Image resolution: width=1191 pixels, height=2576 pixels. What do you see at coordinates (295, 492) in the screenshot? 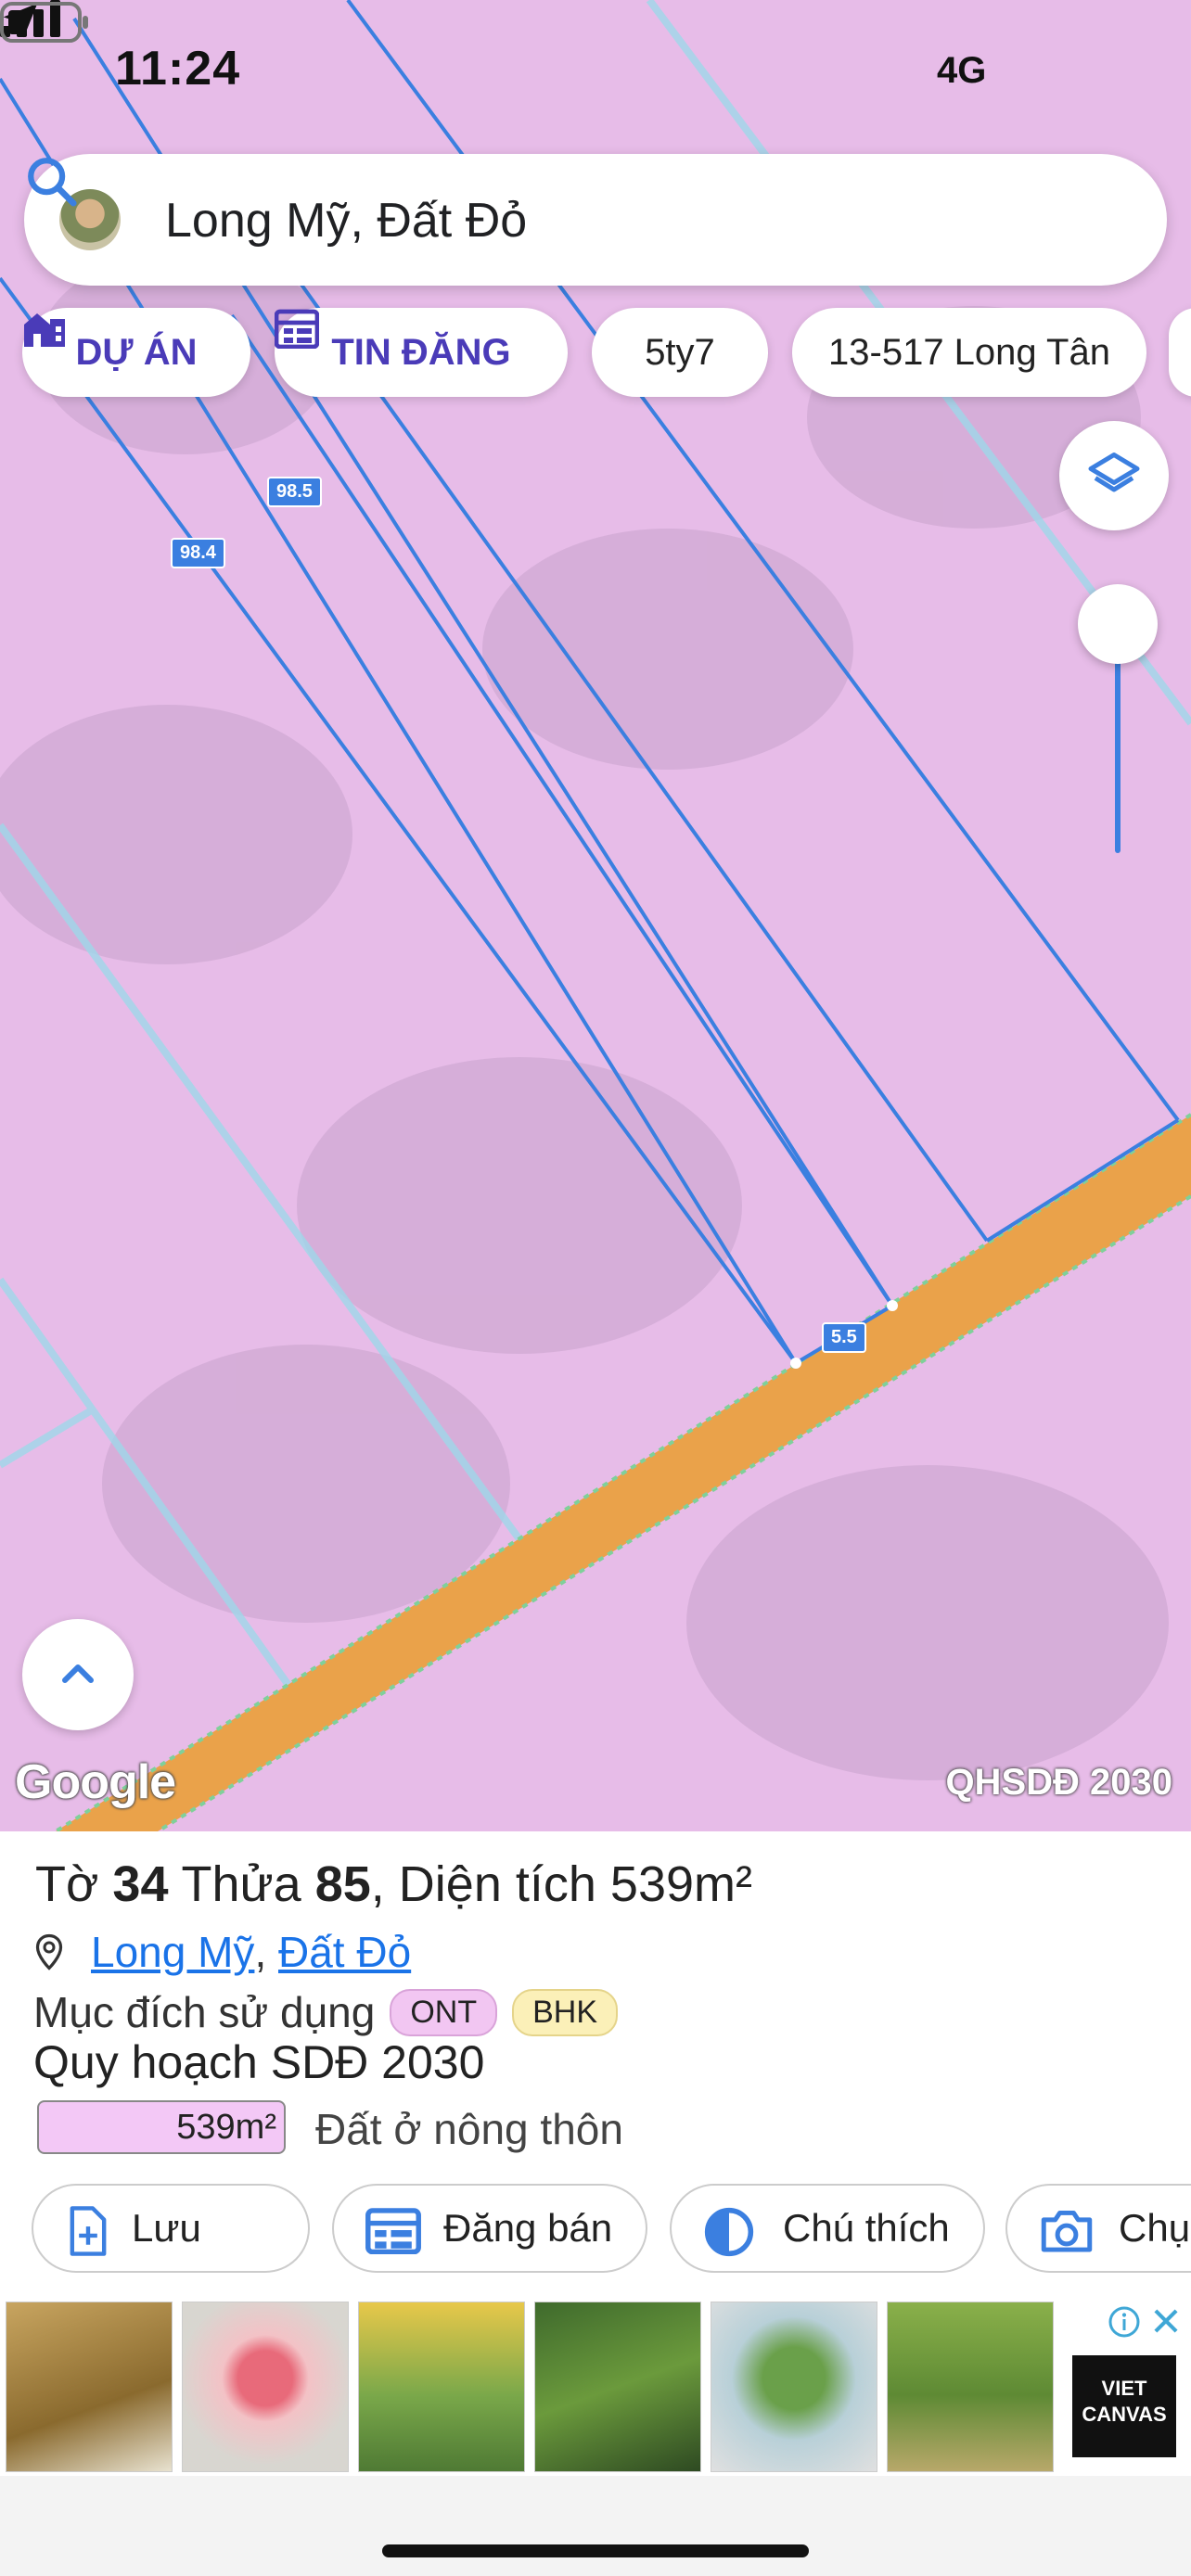
I see `edge-length-label: 98.5` at bounding box center [295, 492].